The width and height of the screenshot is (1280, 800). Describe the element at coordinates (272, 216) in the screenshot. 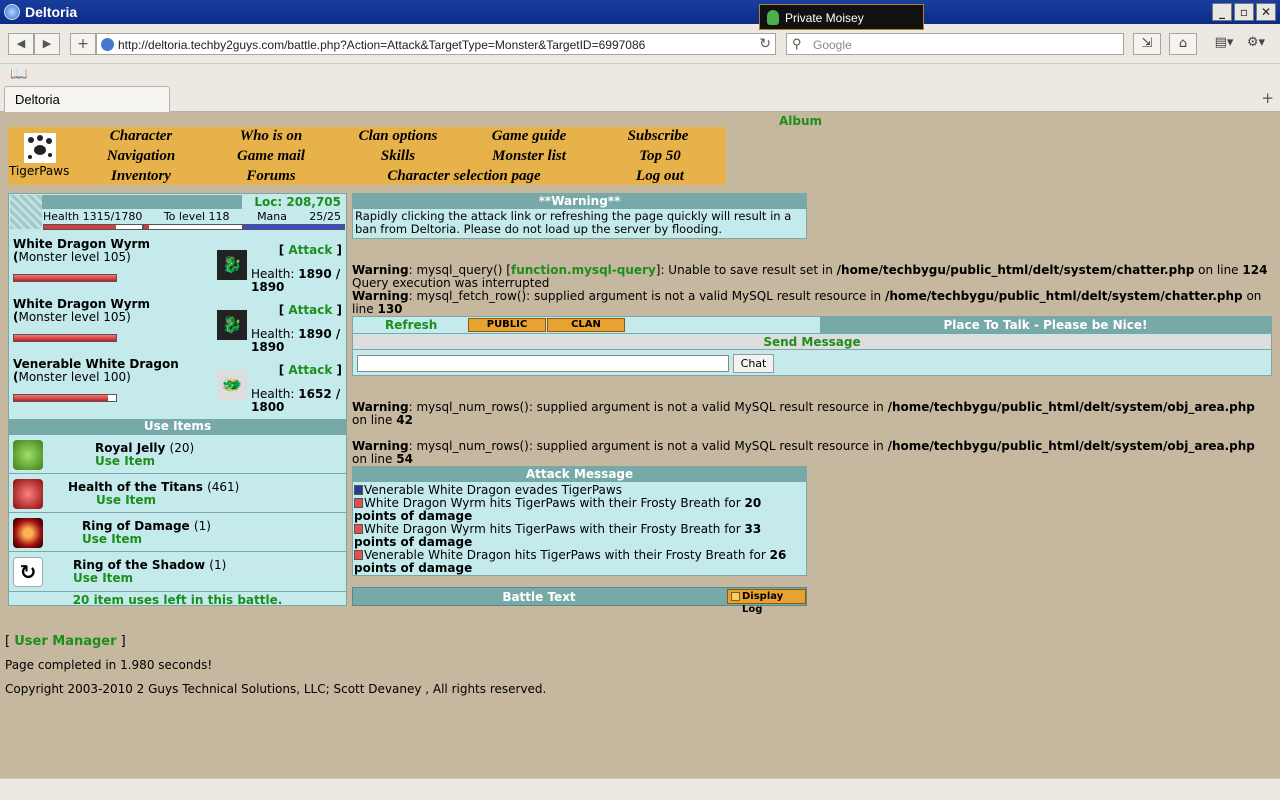

I see `mana-label: Mana` at that location.